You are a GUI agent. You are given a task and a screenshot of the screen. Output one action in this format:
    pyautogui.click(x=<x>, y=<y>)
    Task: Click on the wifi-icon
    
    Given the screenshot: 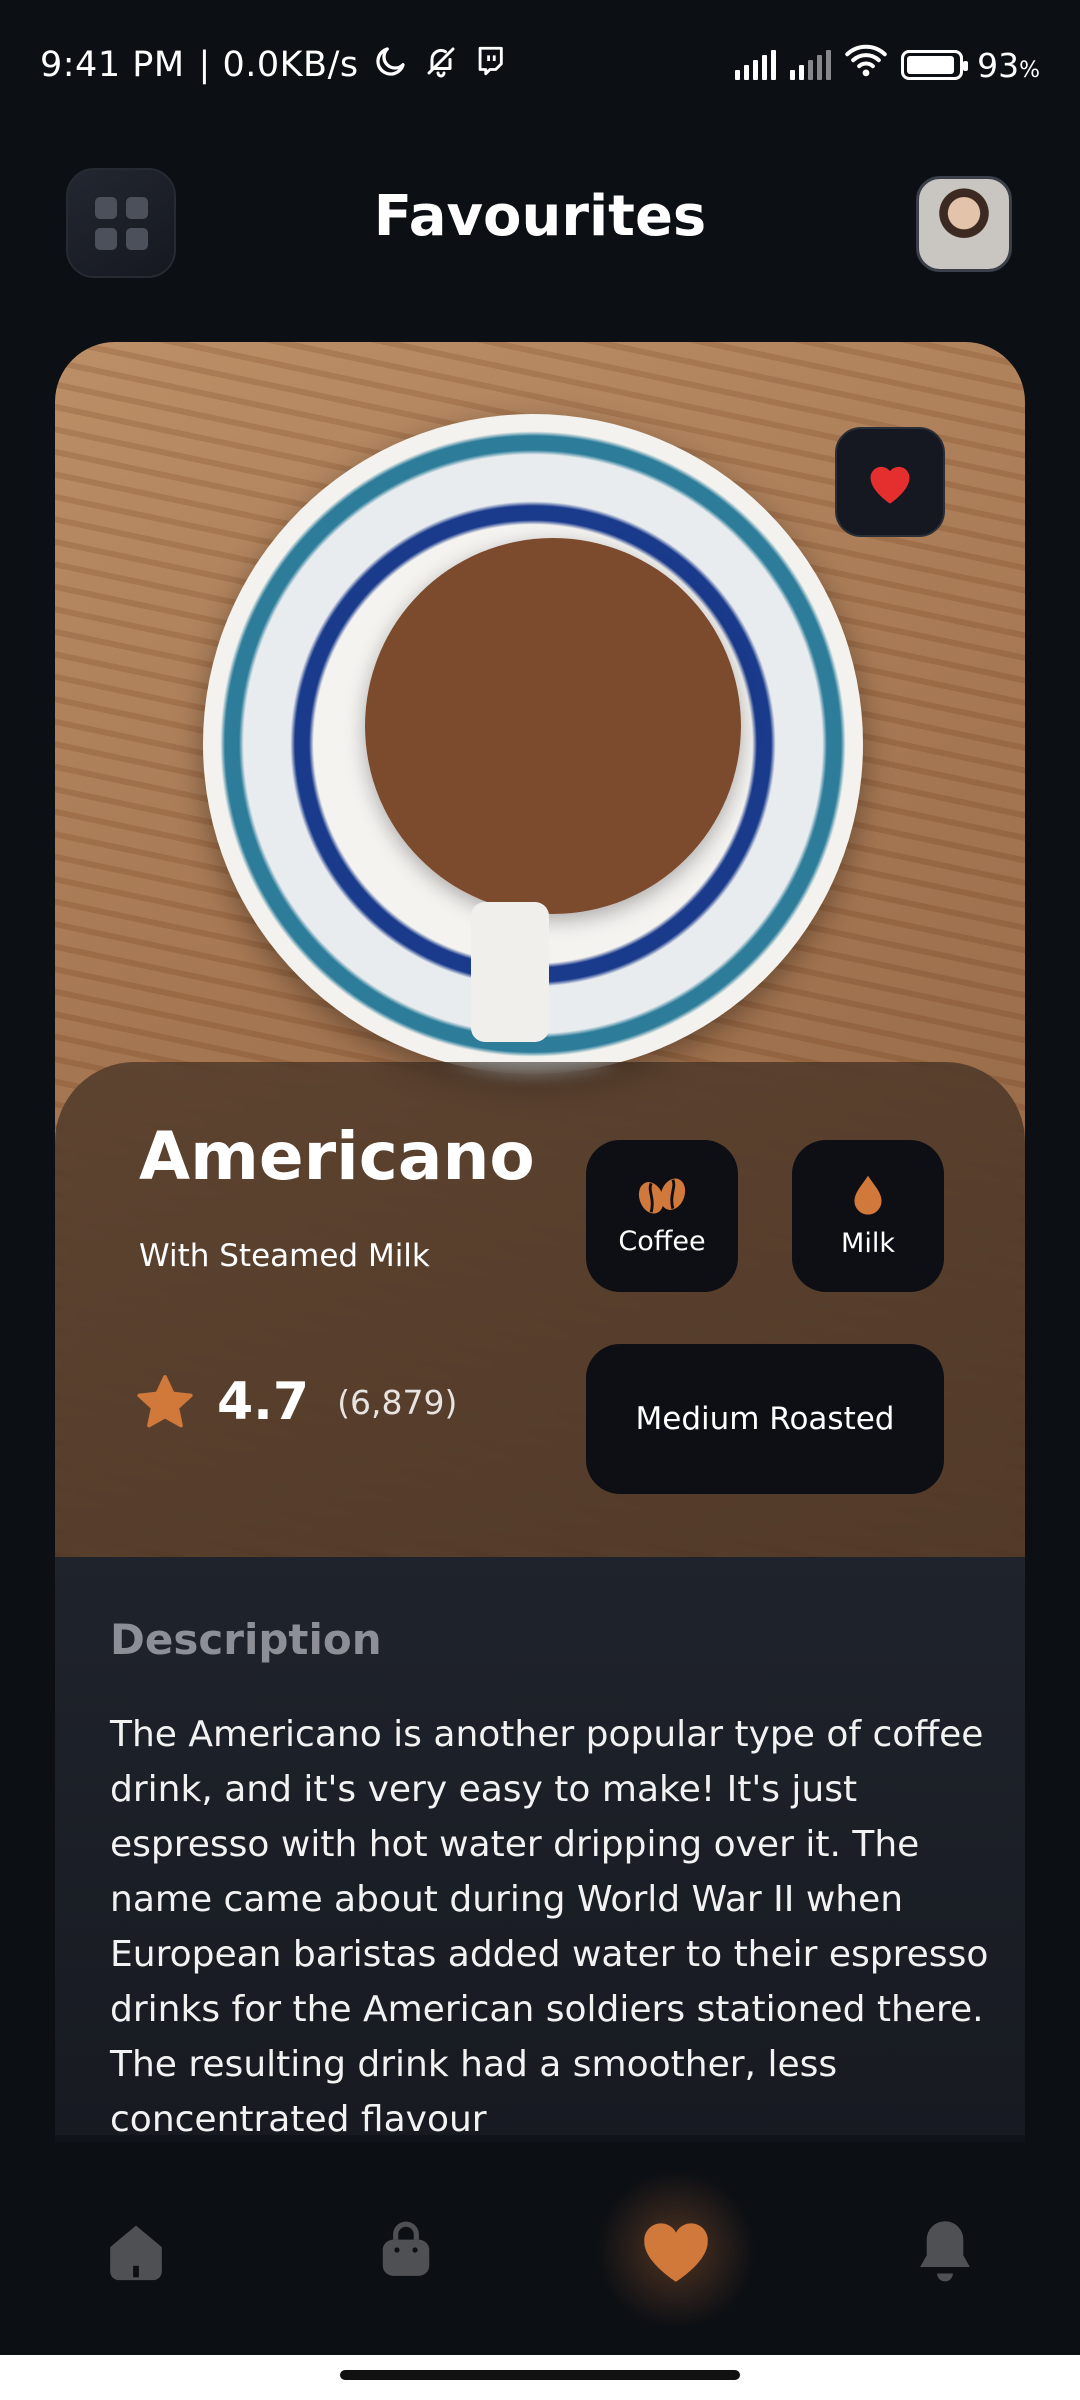 What is the action you would take?
    pyautogui.click(x=866, y=65)
    